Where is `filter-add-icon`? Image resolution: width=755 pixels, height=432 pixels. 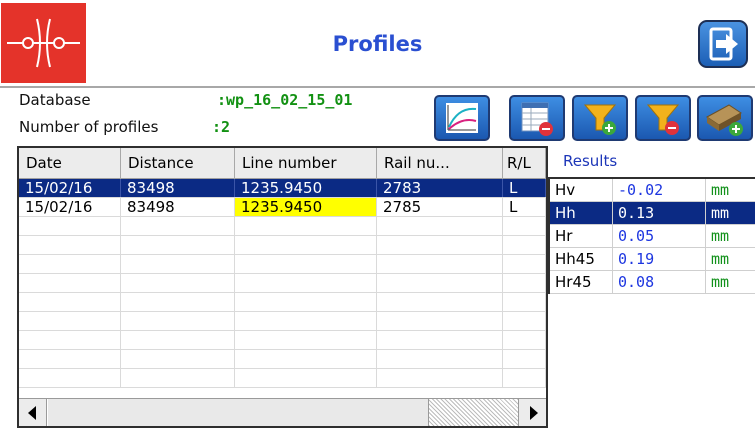 filter-add-icon is located at coordinates (600, 119).